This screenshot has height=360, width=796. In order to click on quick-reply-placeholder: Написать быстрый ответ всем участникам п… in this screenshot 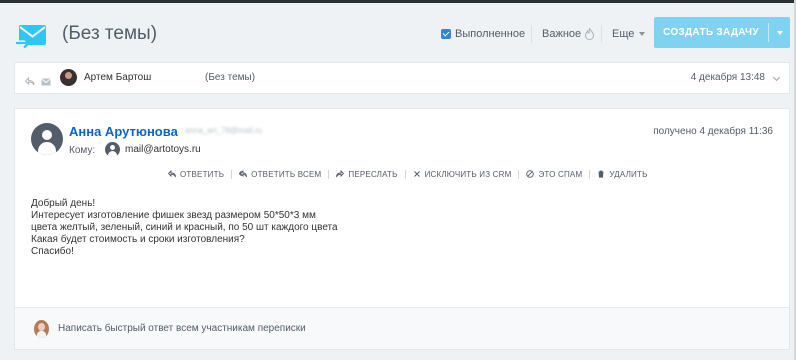, I will do `click(182, 328)`.